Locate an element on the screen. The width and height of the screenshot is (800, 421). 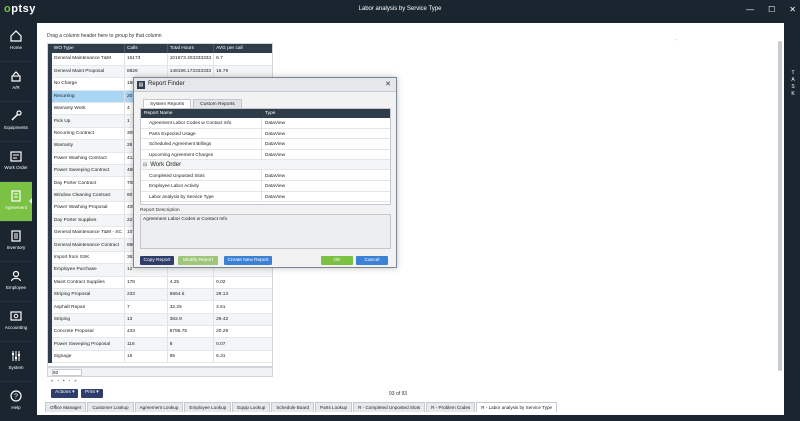
modify-report-button: Modify Report is located at coordinates (198, 260).